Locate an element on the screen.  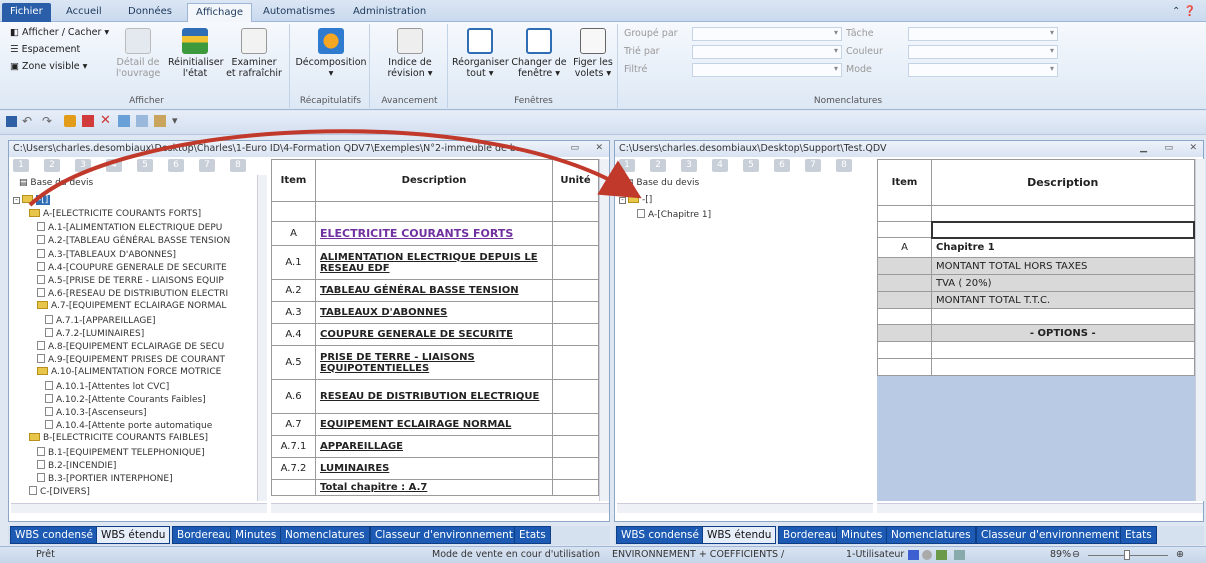
left-bottom-tab: Nomenclatures is located at coordinates (325, 535).